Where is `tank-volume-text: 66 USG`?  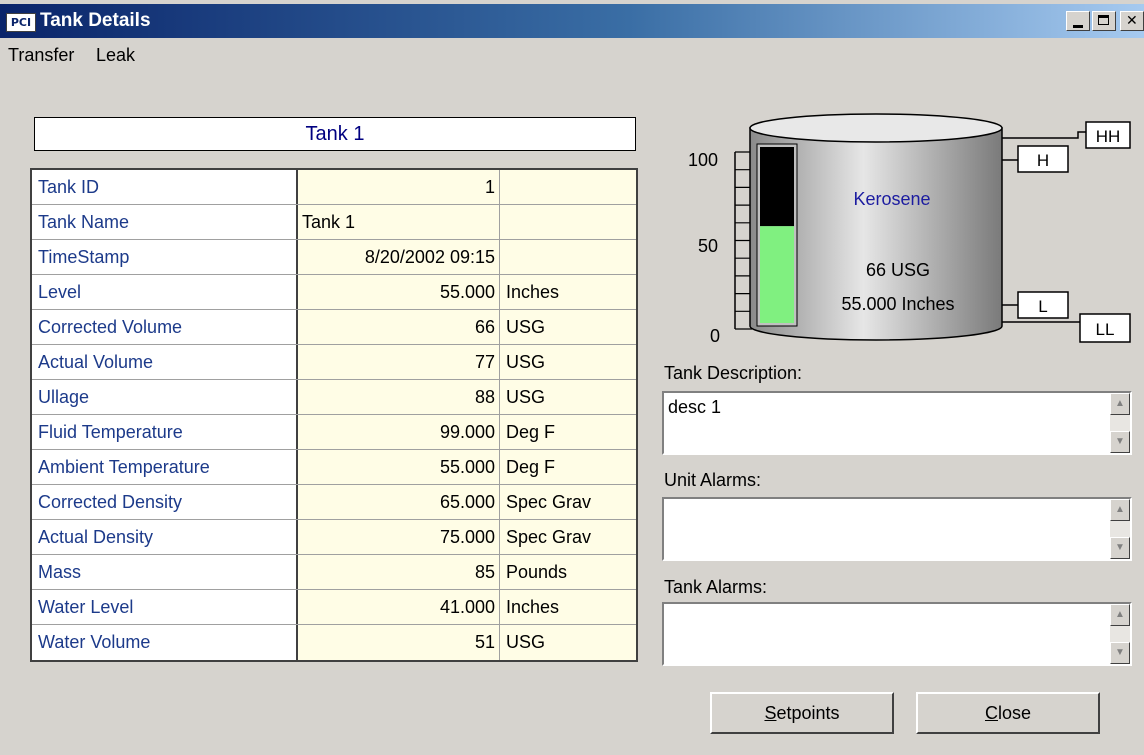
tank-volume-text: 66 USG is located at coordinates (898, 270).